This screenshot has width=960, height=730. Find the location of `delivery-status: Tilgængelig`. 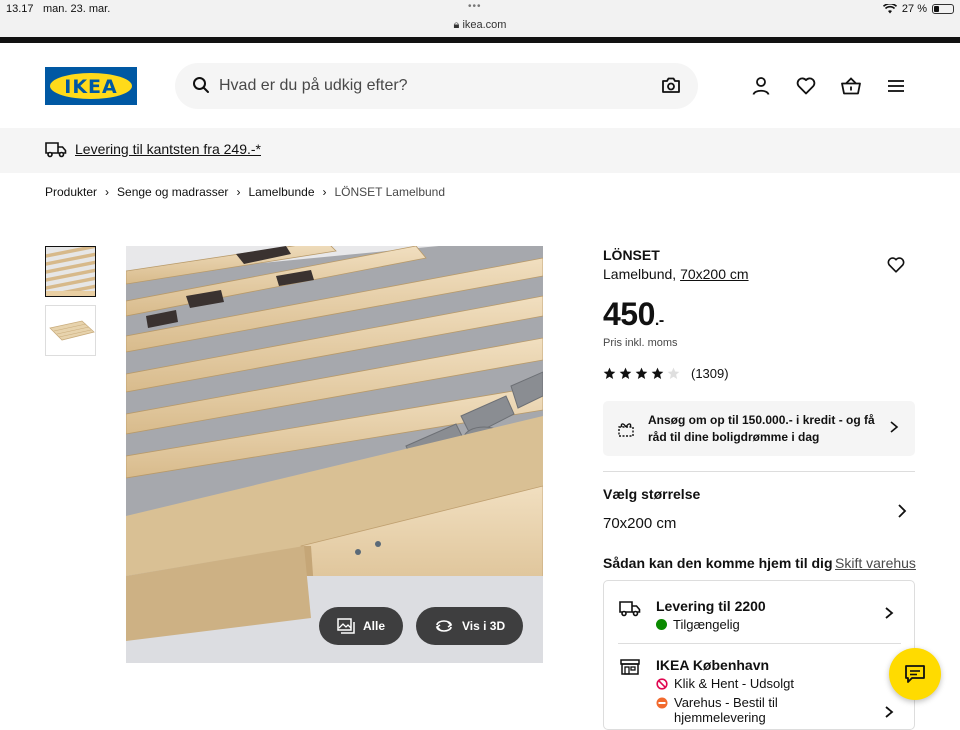

delivery-status: Tilgængelig is located at coordinates (698, 624).